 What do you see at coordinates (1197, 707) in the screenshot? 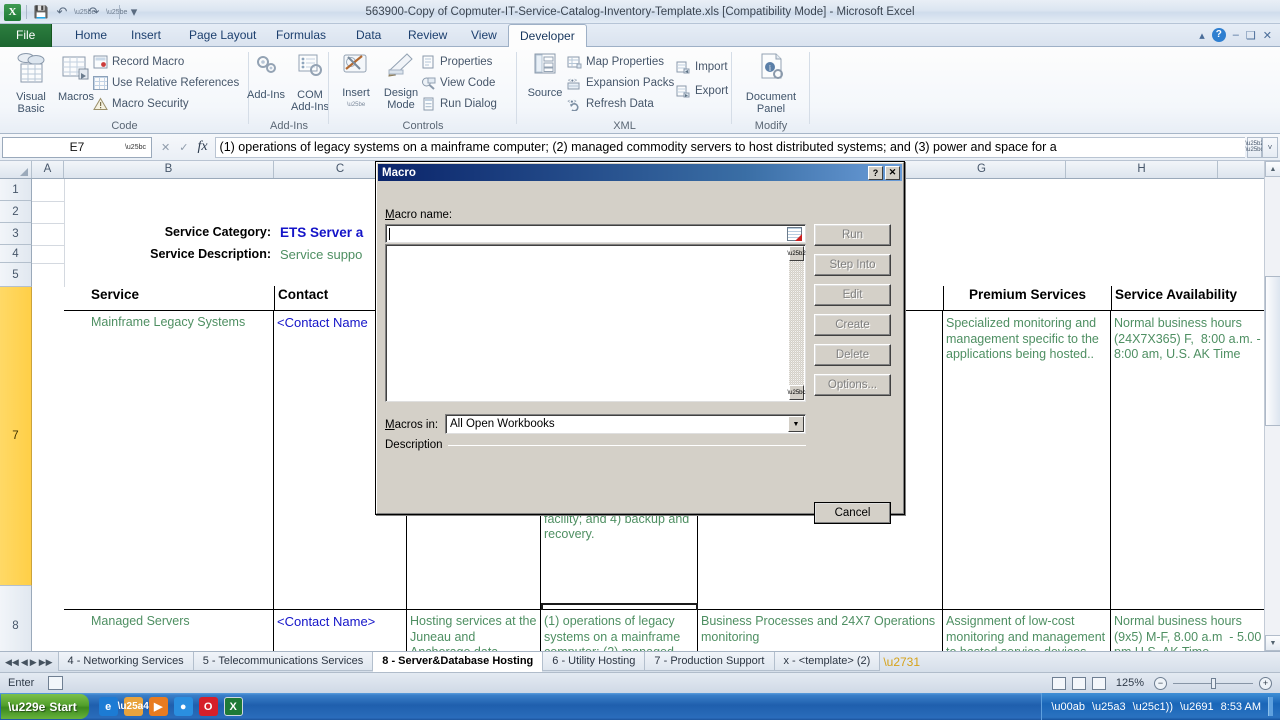
I see `action-center-flag-icon: \u2691` at bounding box center [1197, 707].